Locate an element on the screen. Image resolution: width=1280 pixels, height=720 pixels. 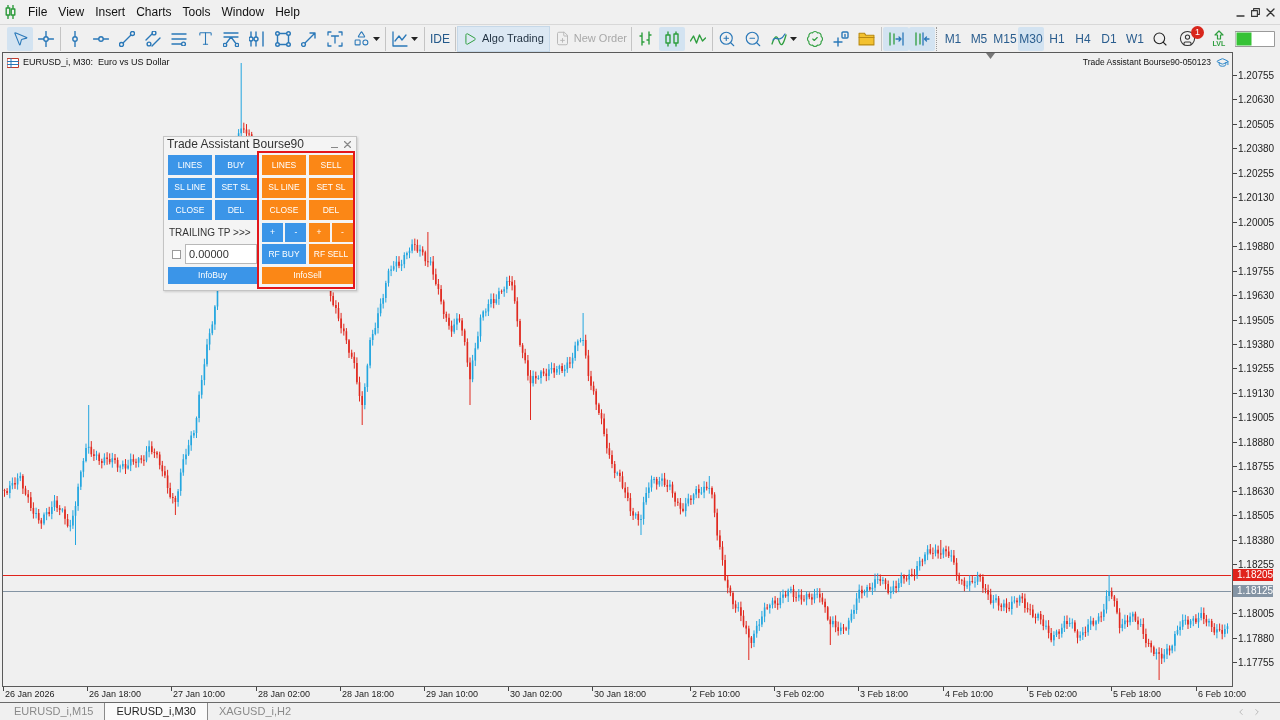
timeframe-button: M5 is located at coordinates (978, 38).